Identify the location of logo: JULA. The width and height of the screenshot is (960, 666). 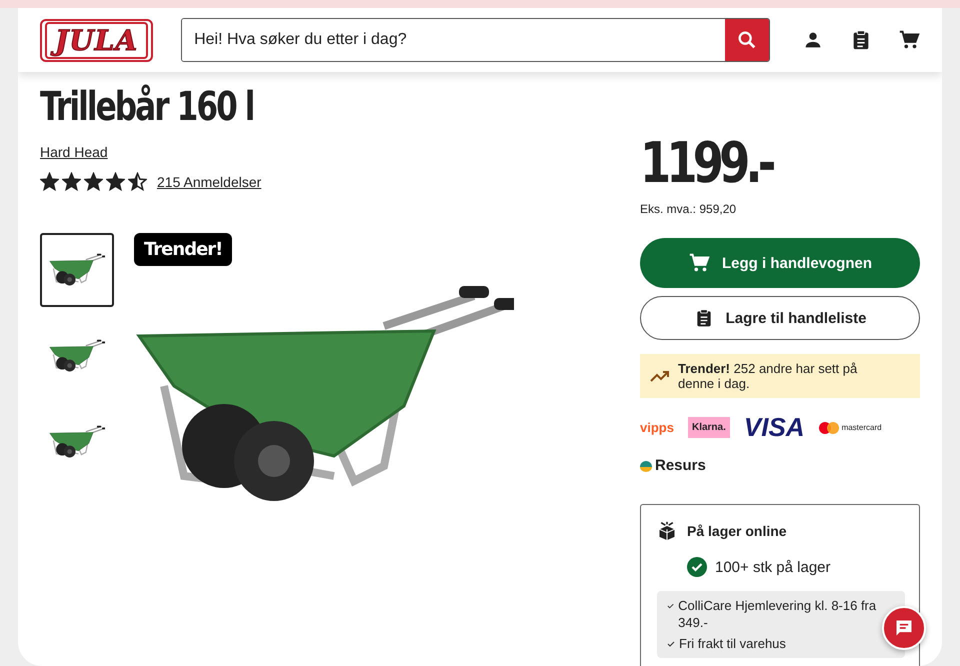
(97, 40).